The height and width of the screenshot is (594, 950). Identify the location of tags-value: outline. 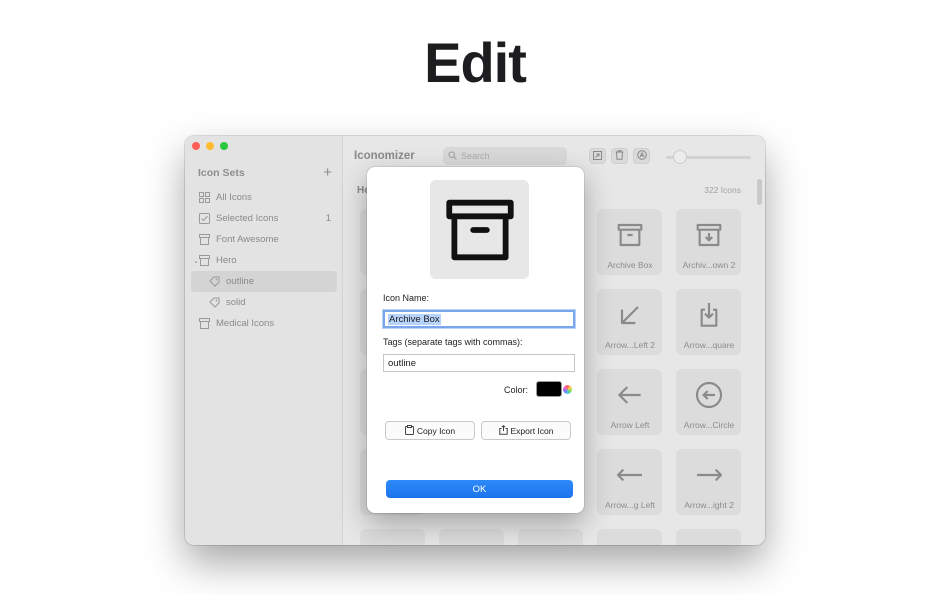
(402, 363).